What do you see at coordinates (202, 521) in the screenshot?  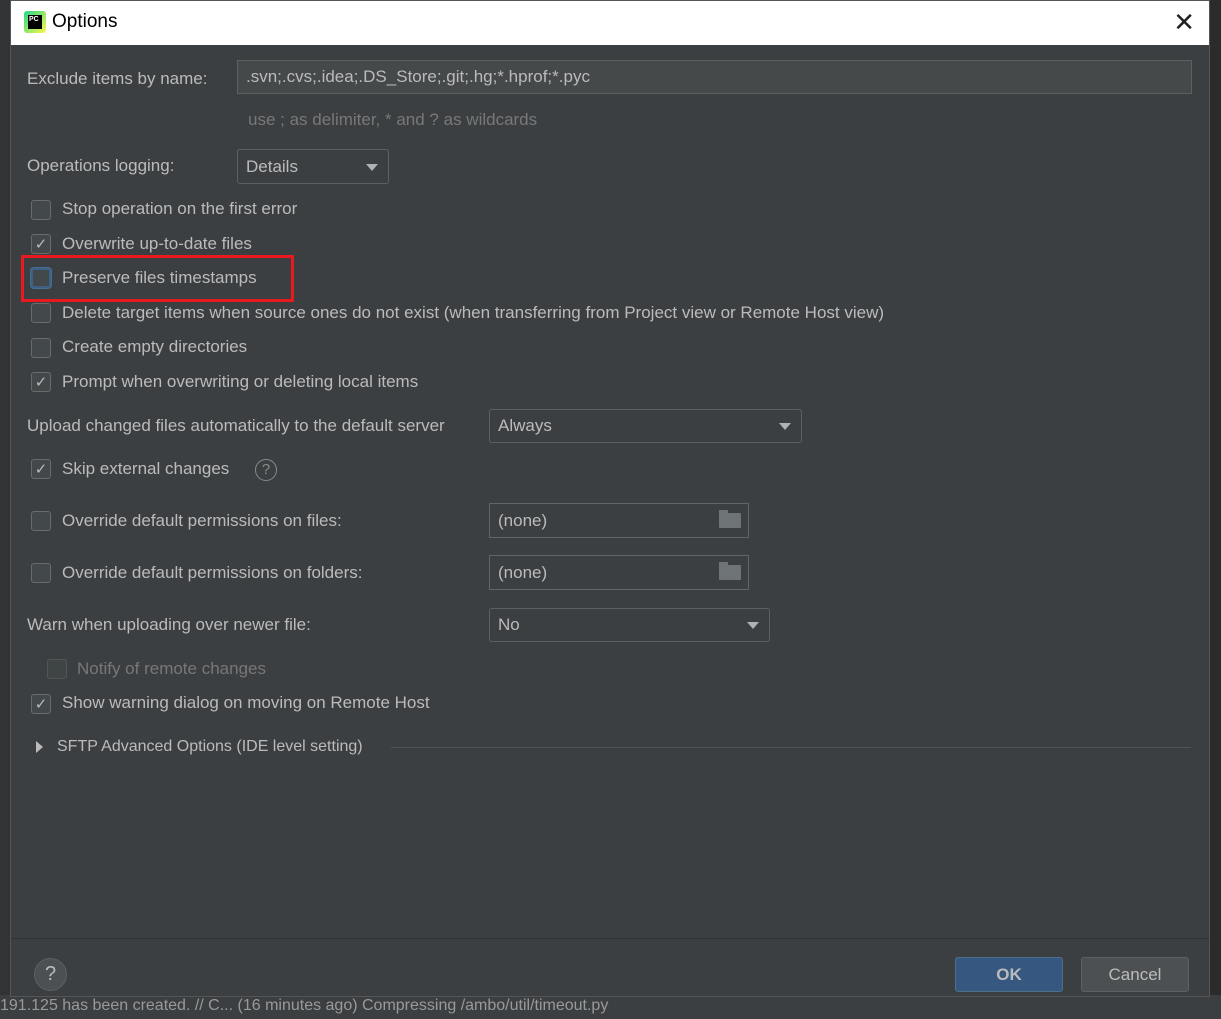 I see `override-files-label: Override default permissions on files:` at bounding box center [202, 521].